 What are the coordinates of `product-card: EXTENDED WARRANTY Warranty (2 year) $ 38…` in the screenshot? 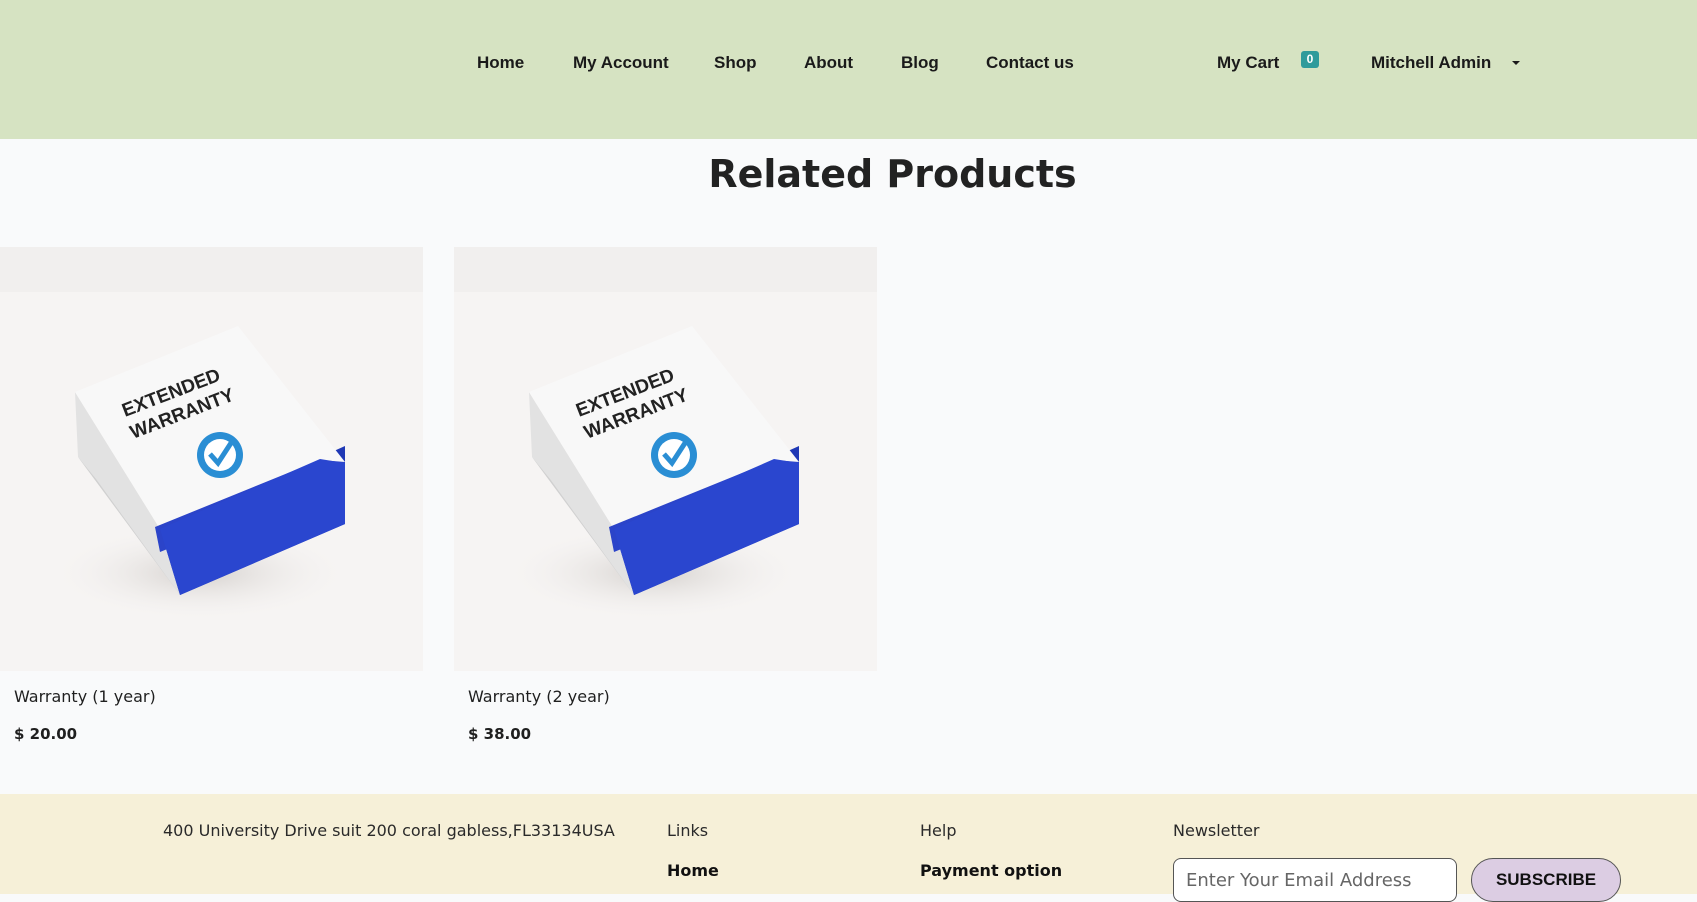 It's located at (665, 495).